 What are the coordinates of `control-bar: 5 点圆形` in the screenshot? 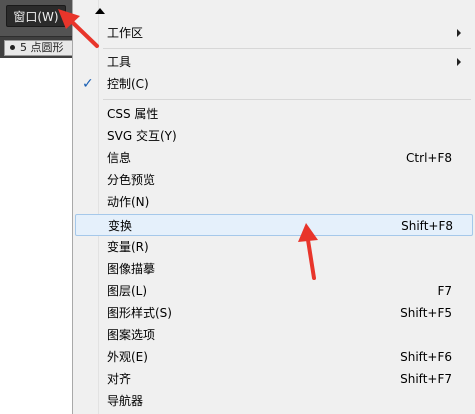 It's located at (42, 47).